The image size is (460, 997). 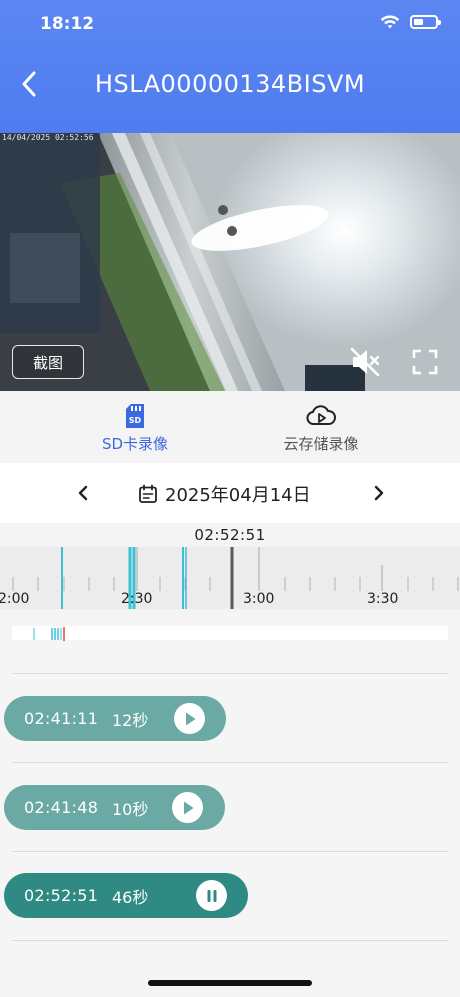 What do you see at coordinates (48, 137) in the screenshot?
I see `video-timestamp-overlay: 14/04/2025 02:52:56` at bounding box center [48, 137].